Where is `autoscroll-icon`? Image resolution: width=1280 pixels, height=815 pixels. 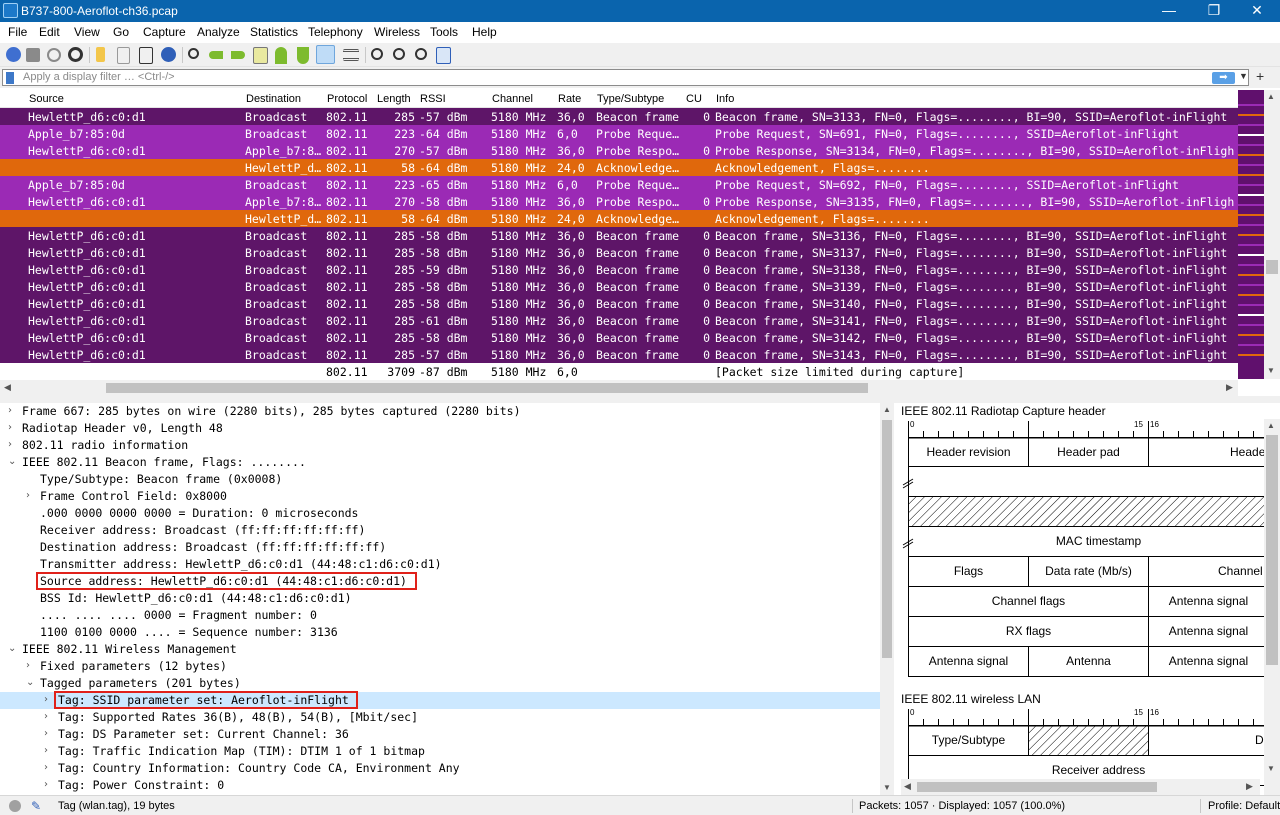 autoscroll-icon is located at coordinates (325, 54).